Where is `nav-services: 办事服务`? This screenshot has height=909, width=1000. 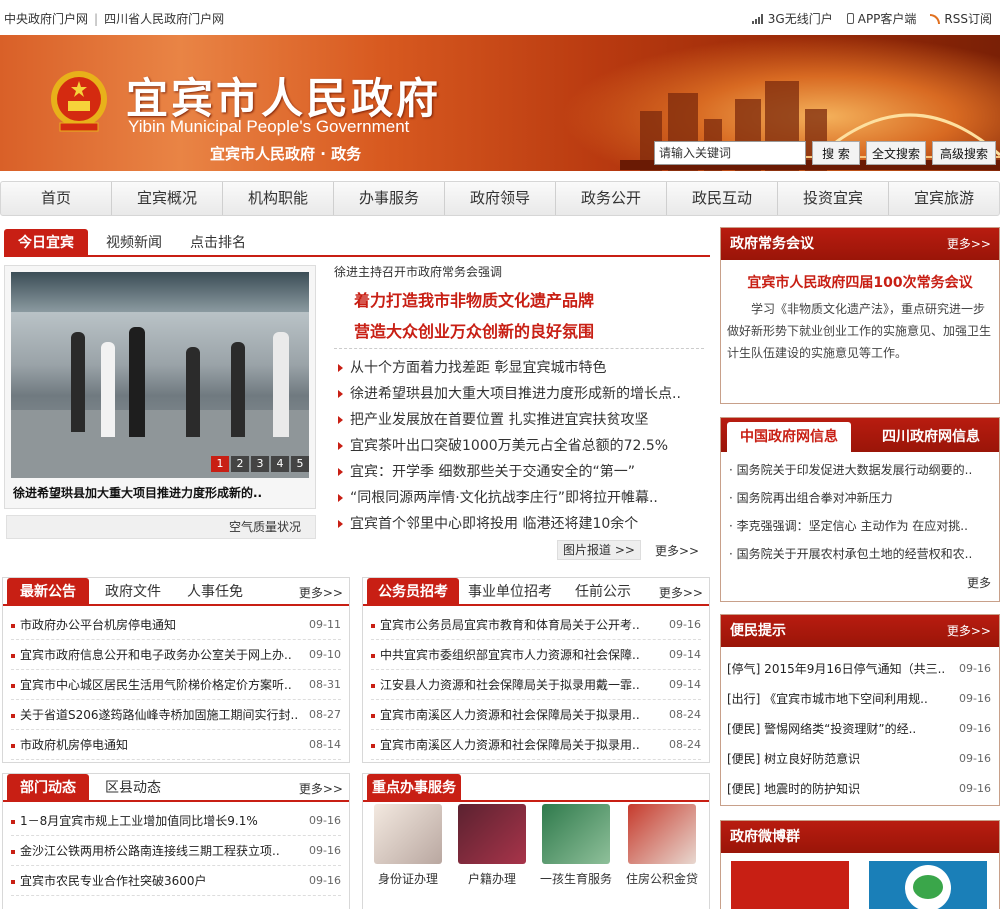 nav-services: 办事服务 is located at coordinates (389, 198).